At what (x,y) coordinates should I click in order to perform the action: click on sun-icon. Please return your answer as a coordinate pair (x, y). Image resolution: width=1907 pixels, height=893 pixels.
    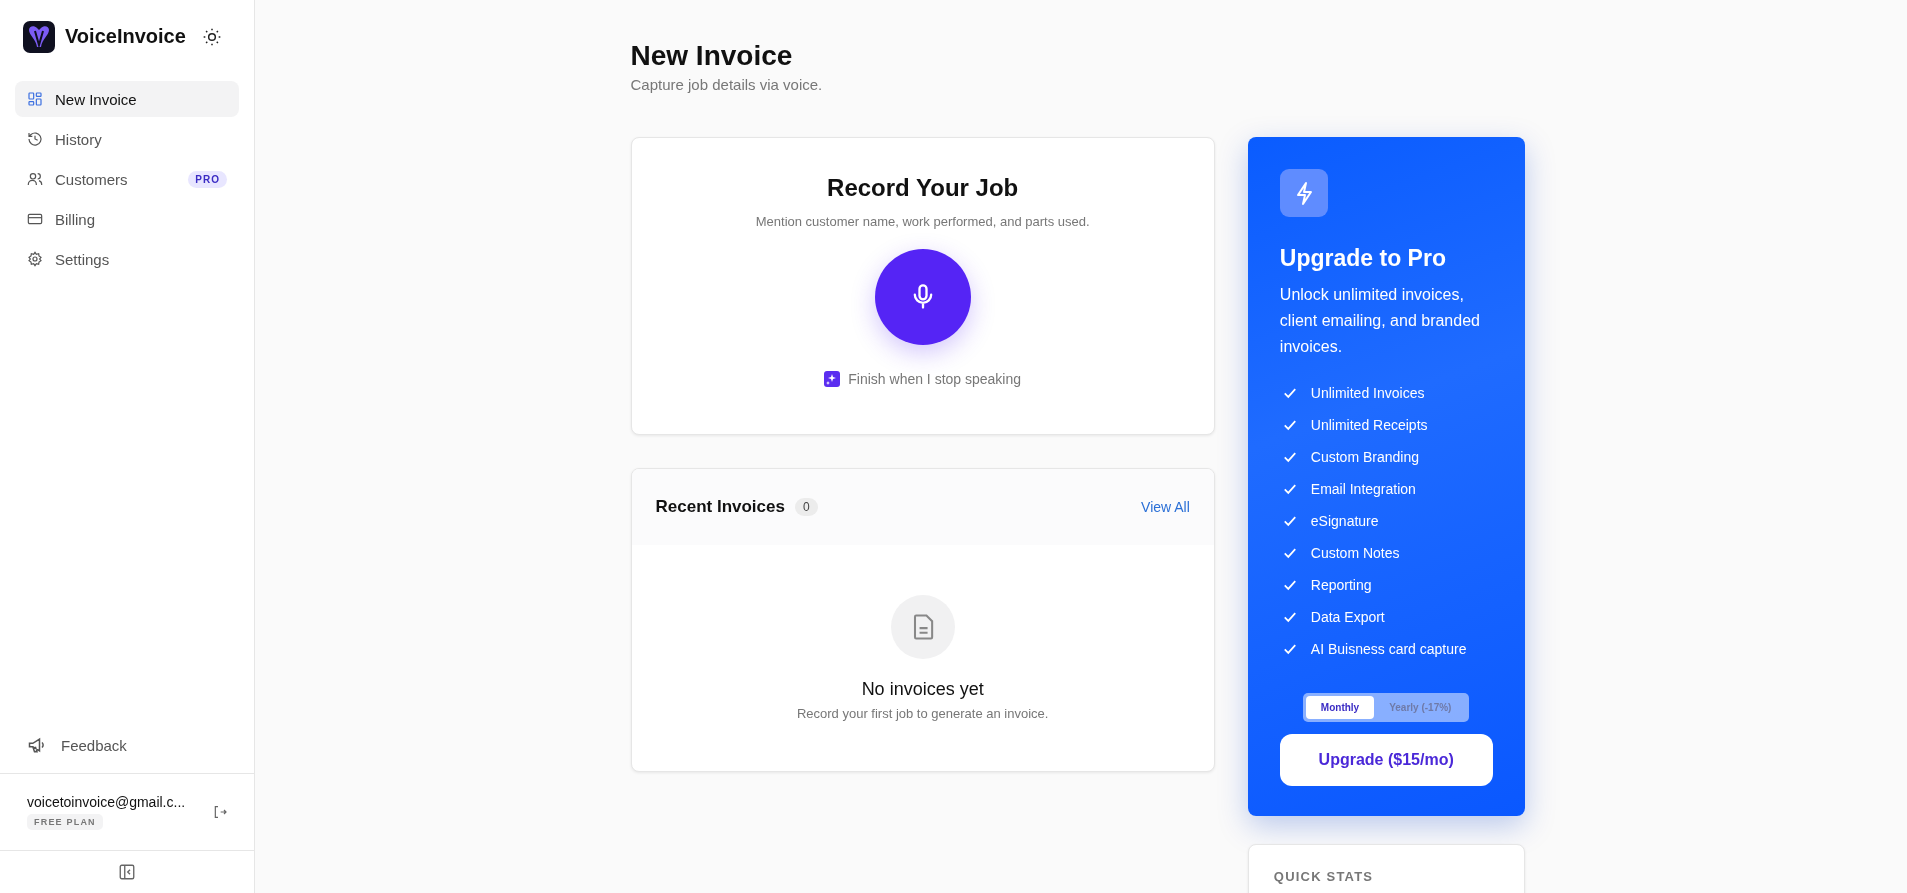
    Looking at the image, I should click on (211, 36).